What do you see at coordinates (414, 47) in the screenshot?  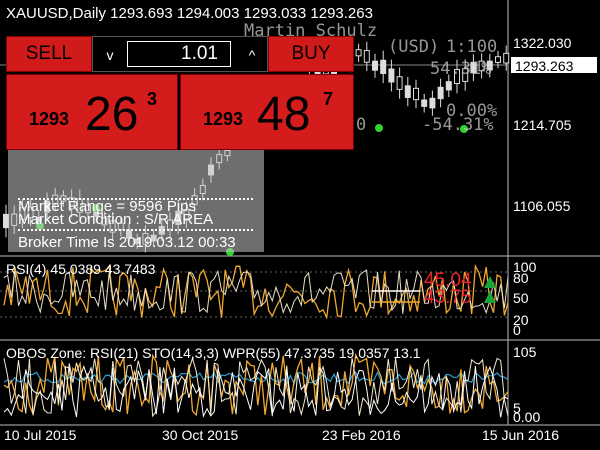 I see `watermark-currency: (USD)` at bounding box center [414, 47].